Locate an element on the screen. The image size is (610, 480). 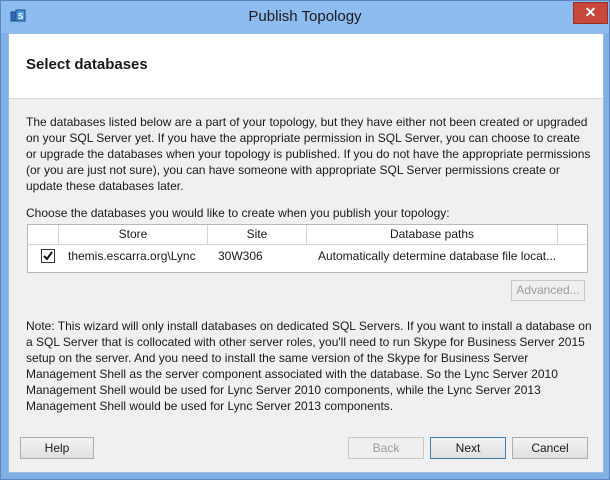
next-button: Next is located at coordinates (468, 448).